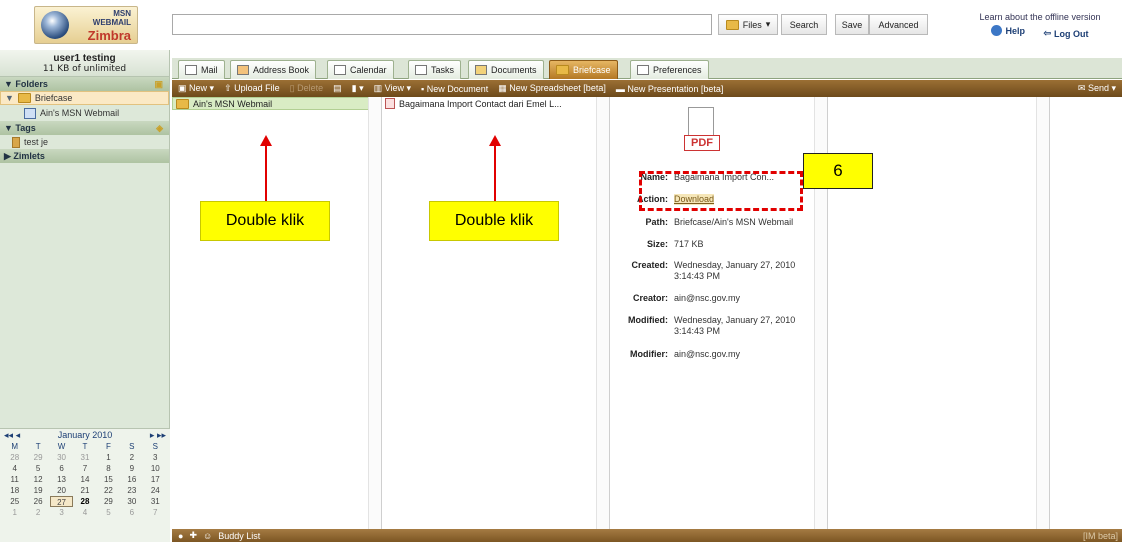 The width and height of the screenshot is (1122, 542). I want to click on tab-briefcase: Briefcase, so click(583, 69).